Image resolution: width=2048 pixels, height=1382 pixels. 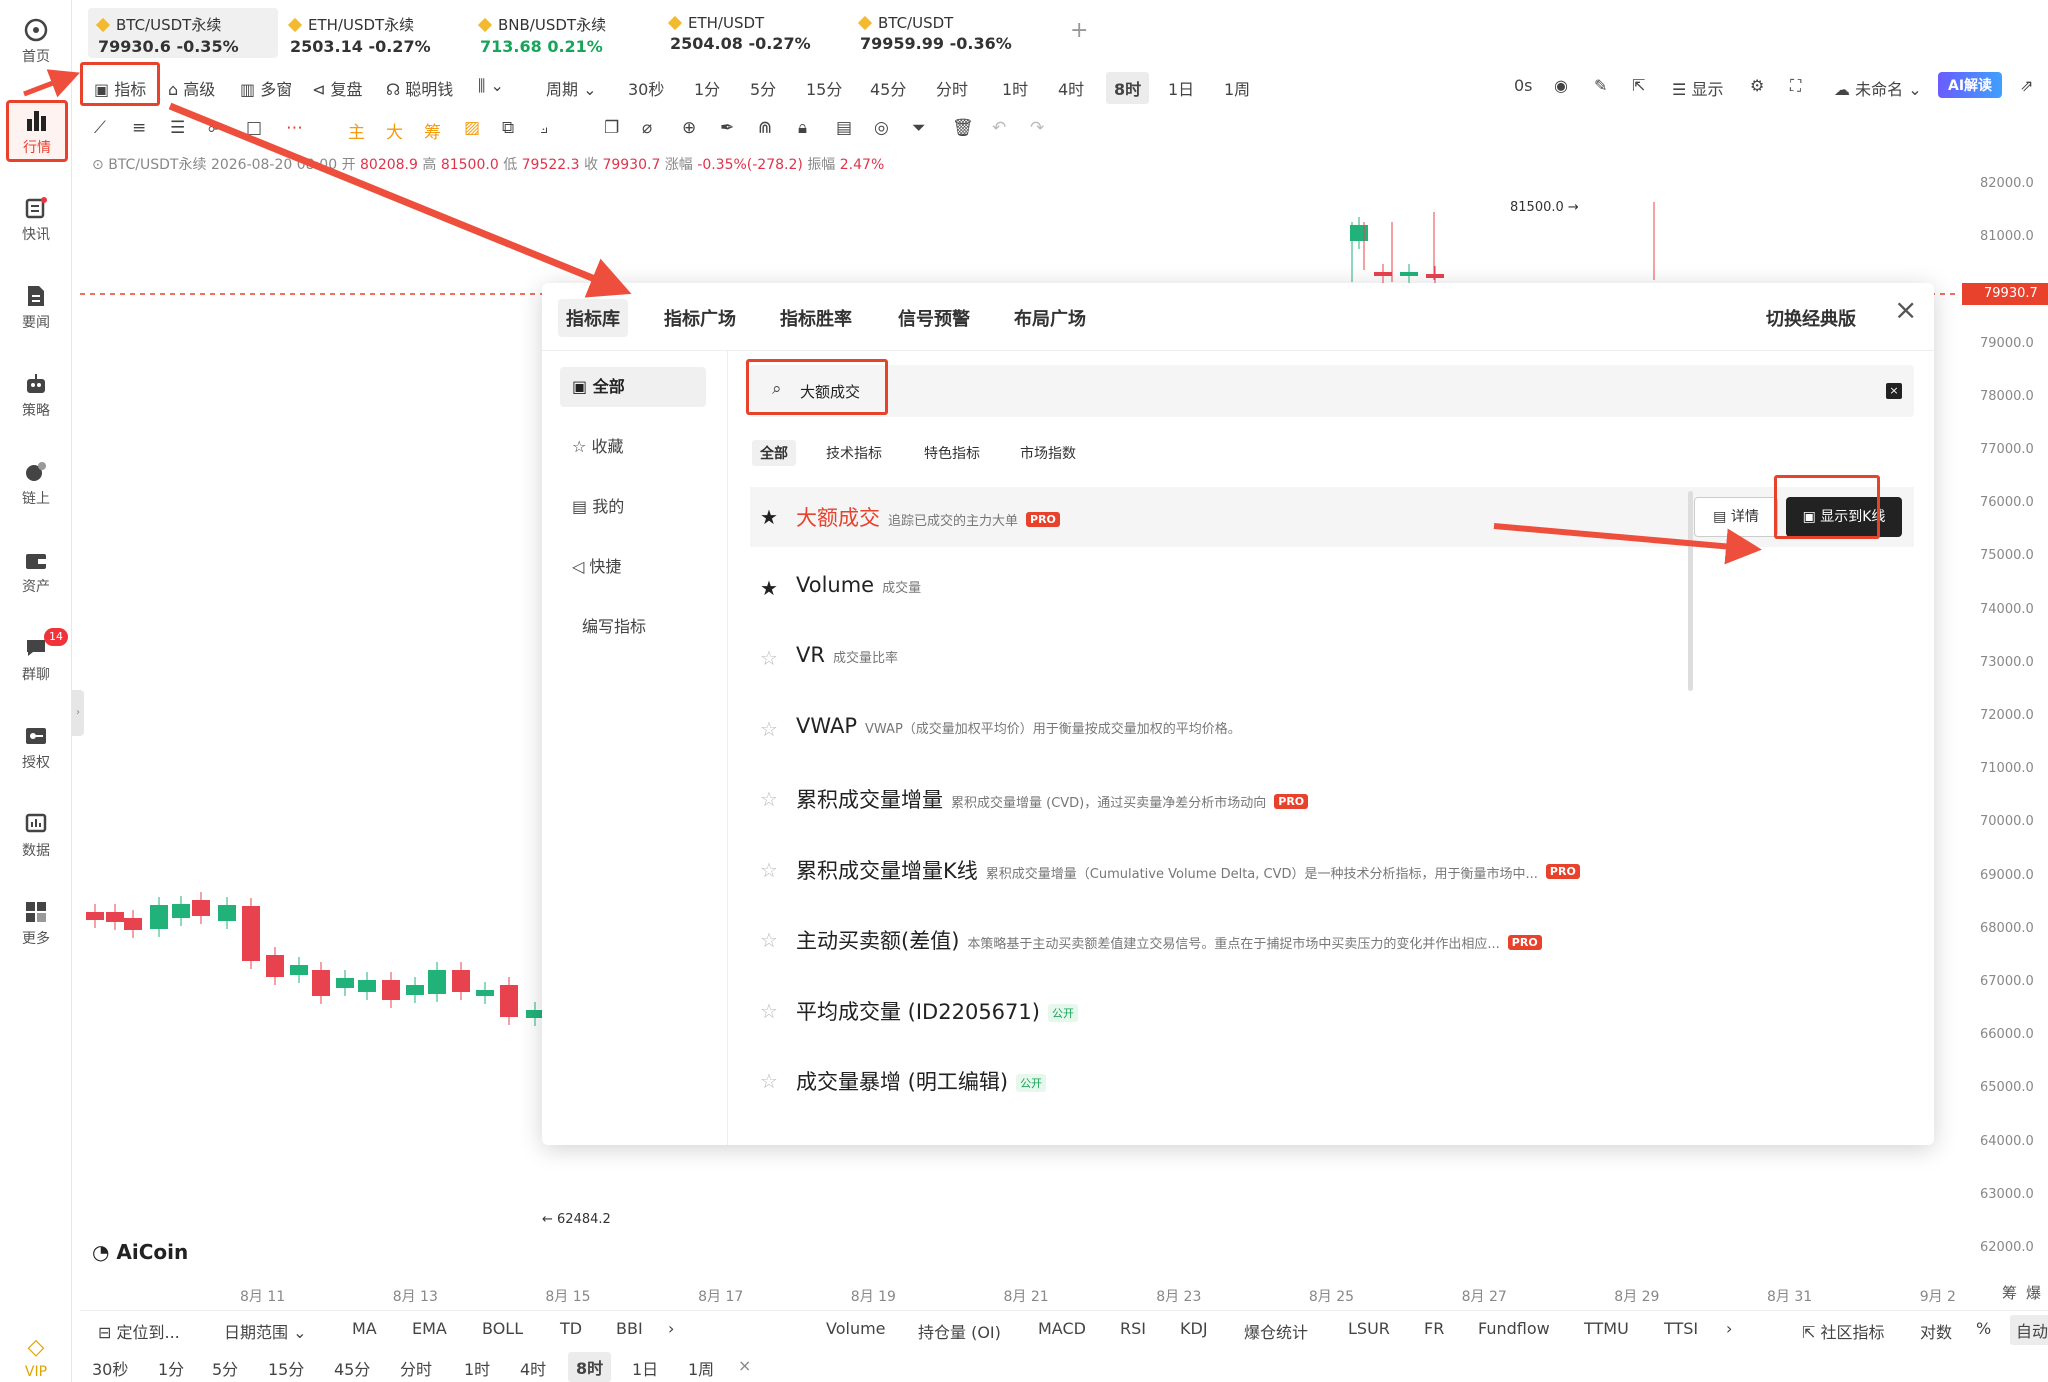 I want to click on arrow-sidebar-to-indicator, so click(x=52, y=83).